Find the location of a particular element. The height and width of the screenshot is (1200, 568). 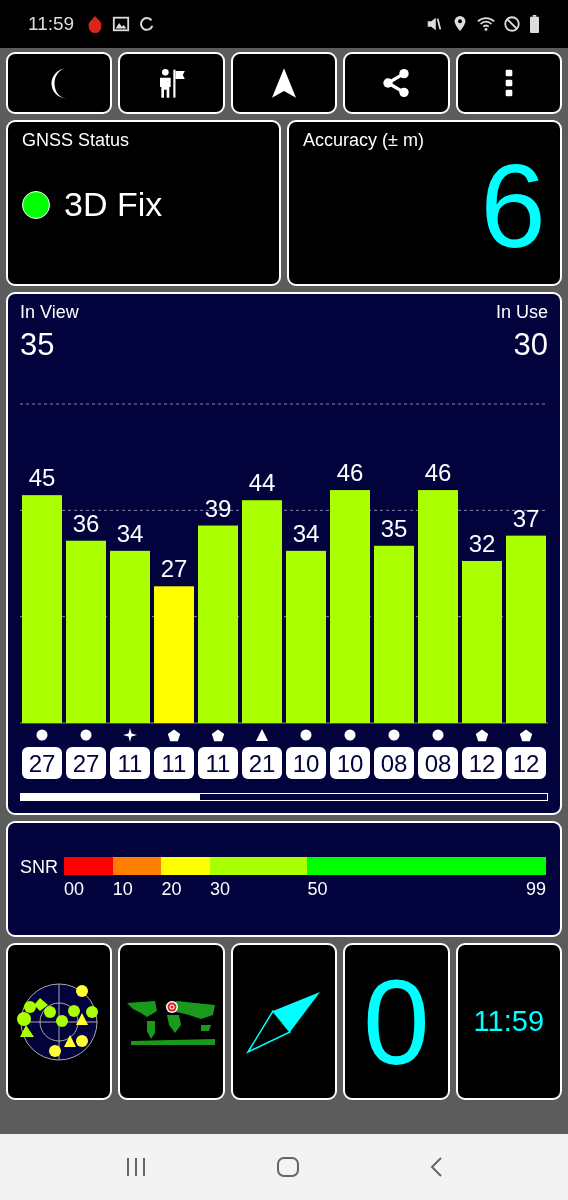

night-mode-button is located at coordinates (59, 83).